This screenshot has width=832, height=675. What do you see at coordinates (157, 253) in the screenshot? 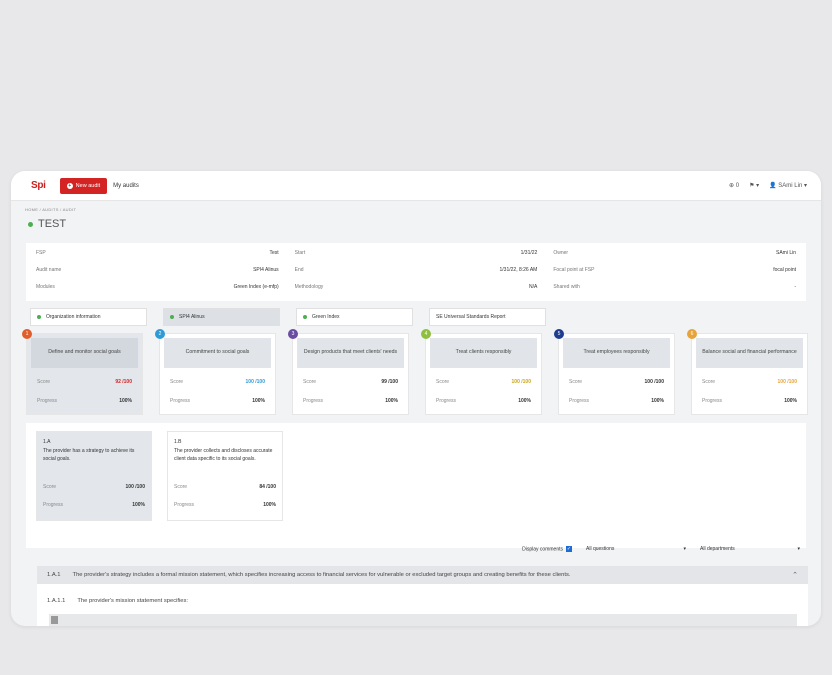
I see `info-row: FSP Test` at bounding box center [157, 253].